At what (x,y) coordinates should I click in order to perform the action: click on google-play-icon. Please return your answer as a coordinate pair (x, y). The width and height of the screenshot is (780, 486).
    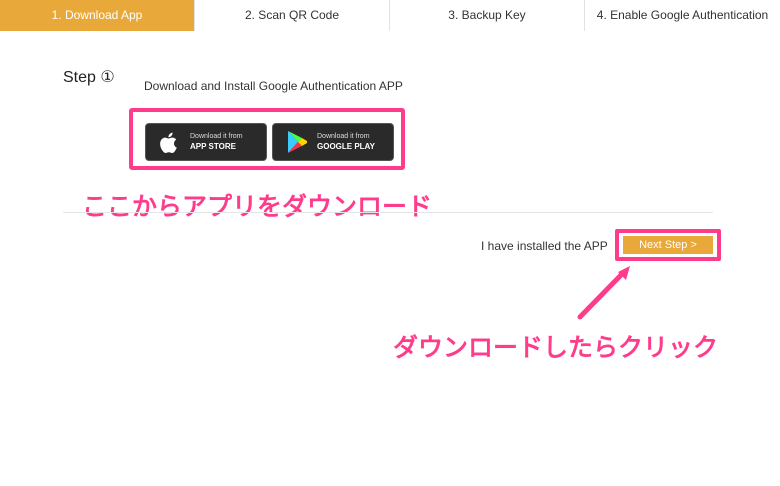
    Looking at the image, I should click on (297, 142).